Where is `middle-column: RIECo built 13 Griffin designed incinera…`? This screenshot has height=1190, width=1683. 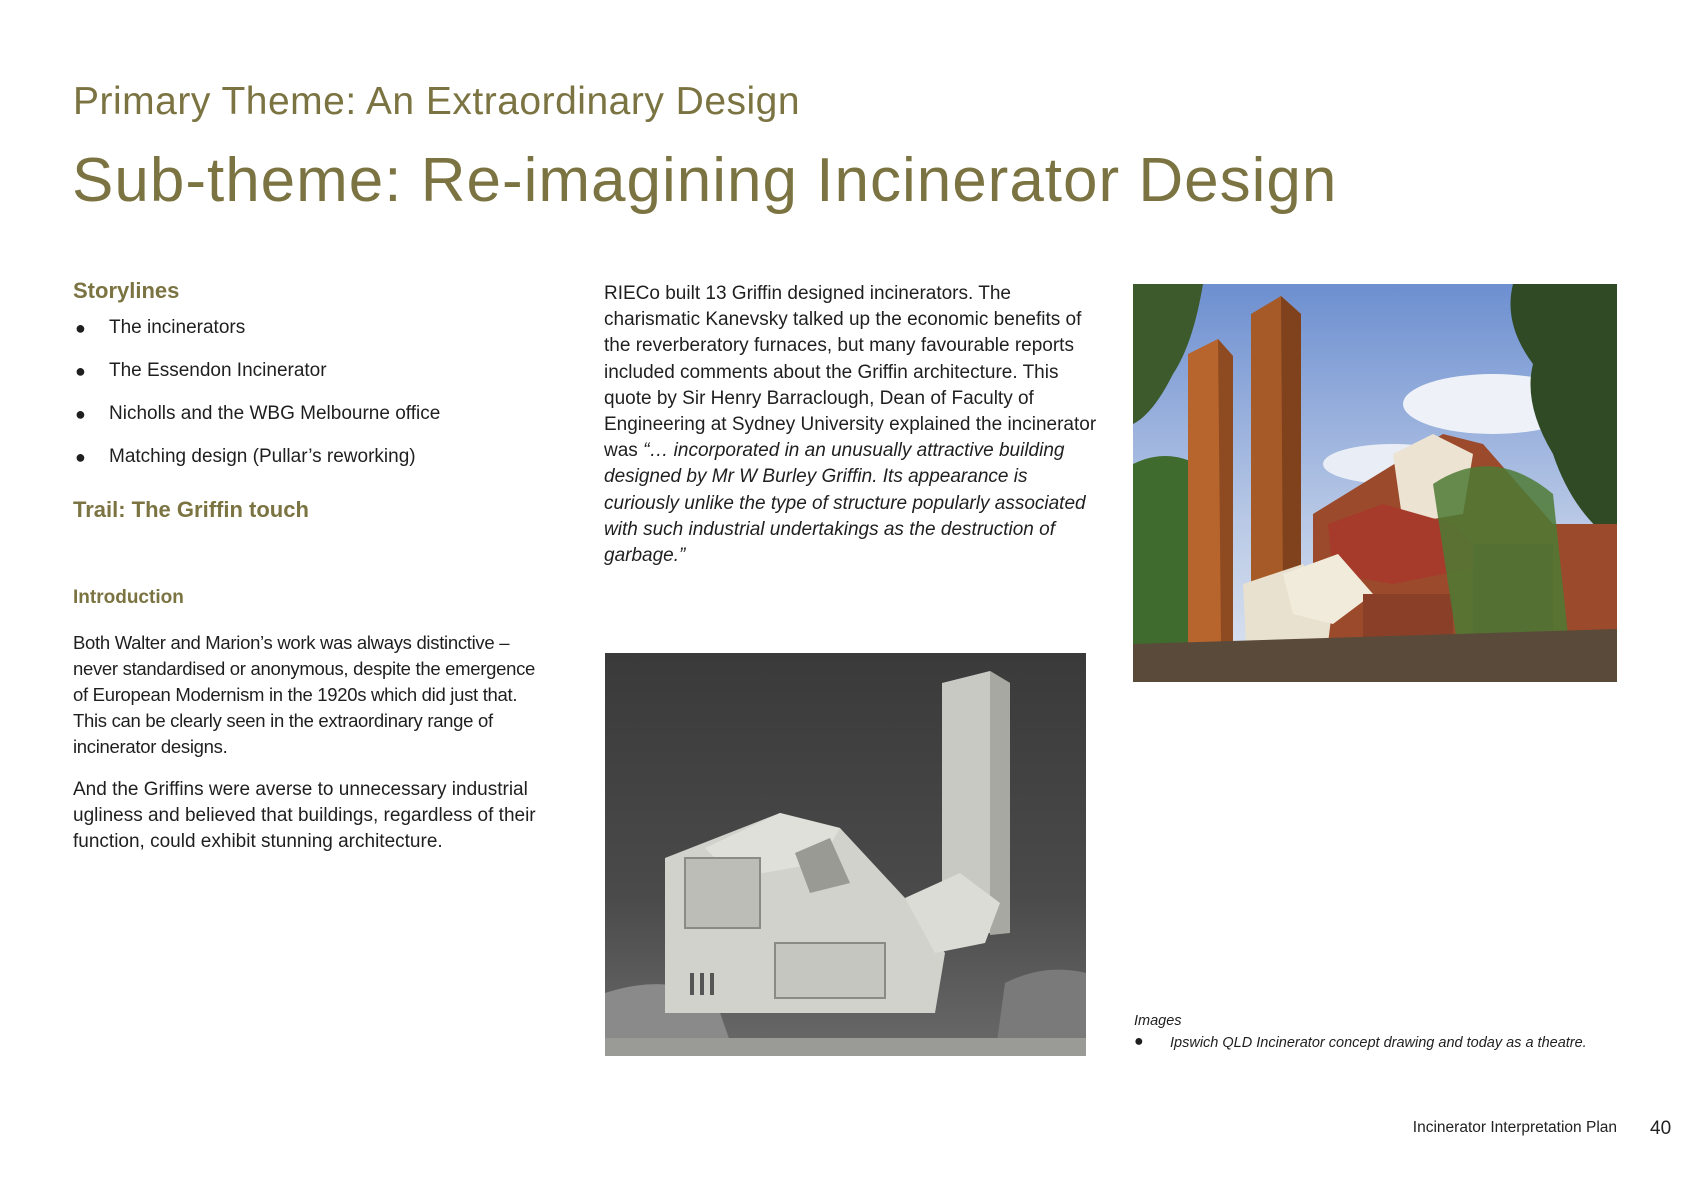
middle-column: RIECo built 13 Griffin designed incinera… is located at coordinates (851, 425).